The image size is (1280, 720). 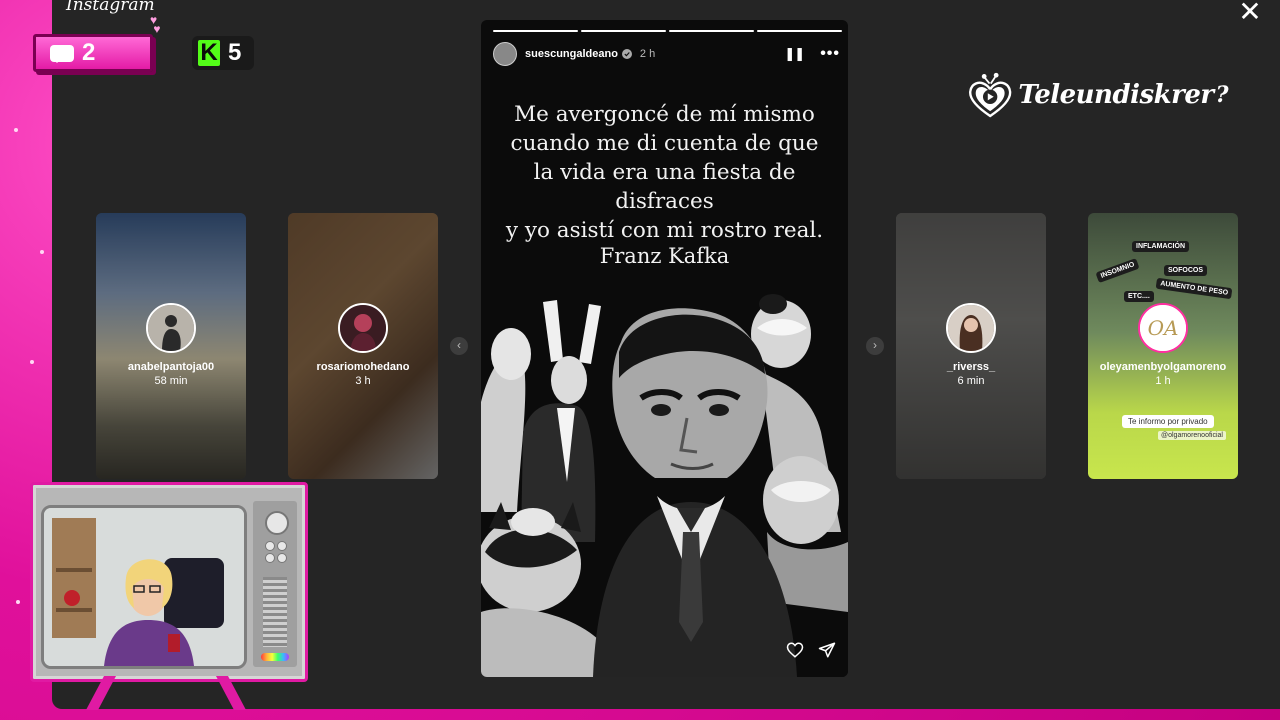 What do you see at coordinates (275, 612) in the screenshot?
I see `tv-speaker-grill` at bounding box center [275, 612].